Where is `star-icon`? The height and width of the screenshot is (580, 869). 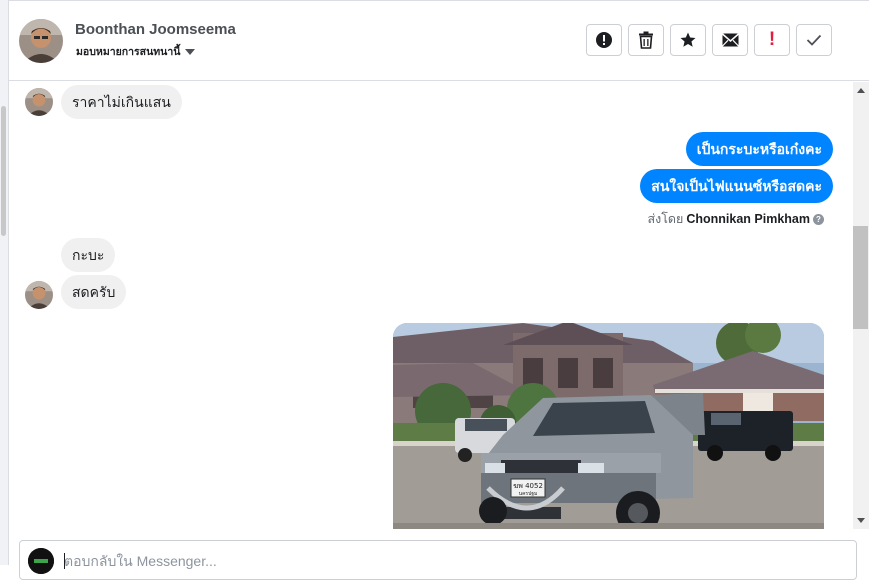
star-icon is located at coordinates (688, 39).